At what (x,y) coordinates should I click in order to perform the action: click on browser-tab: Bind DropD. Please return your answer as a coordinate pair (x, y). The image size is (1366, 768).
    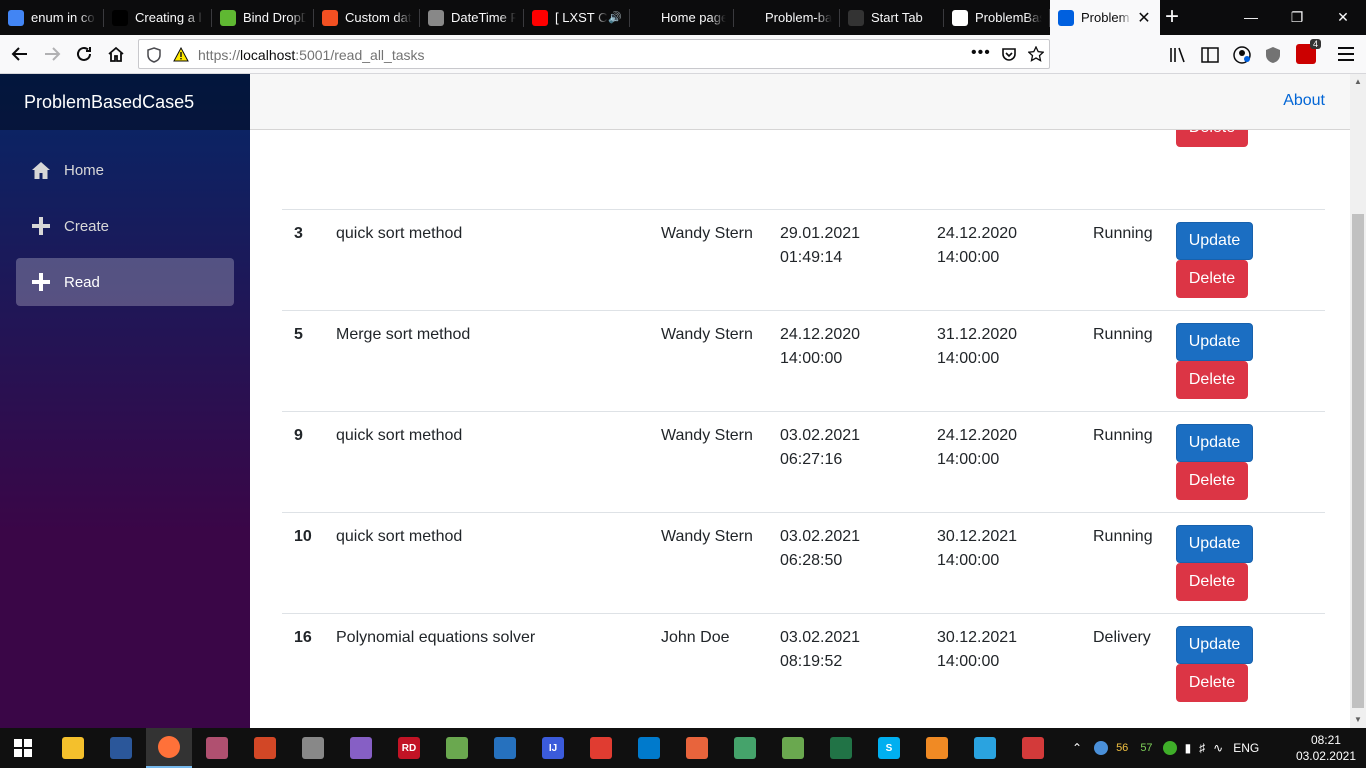
    Looking at the image, I should click on (263, 17).